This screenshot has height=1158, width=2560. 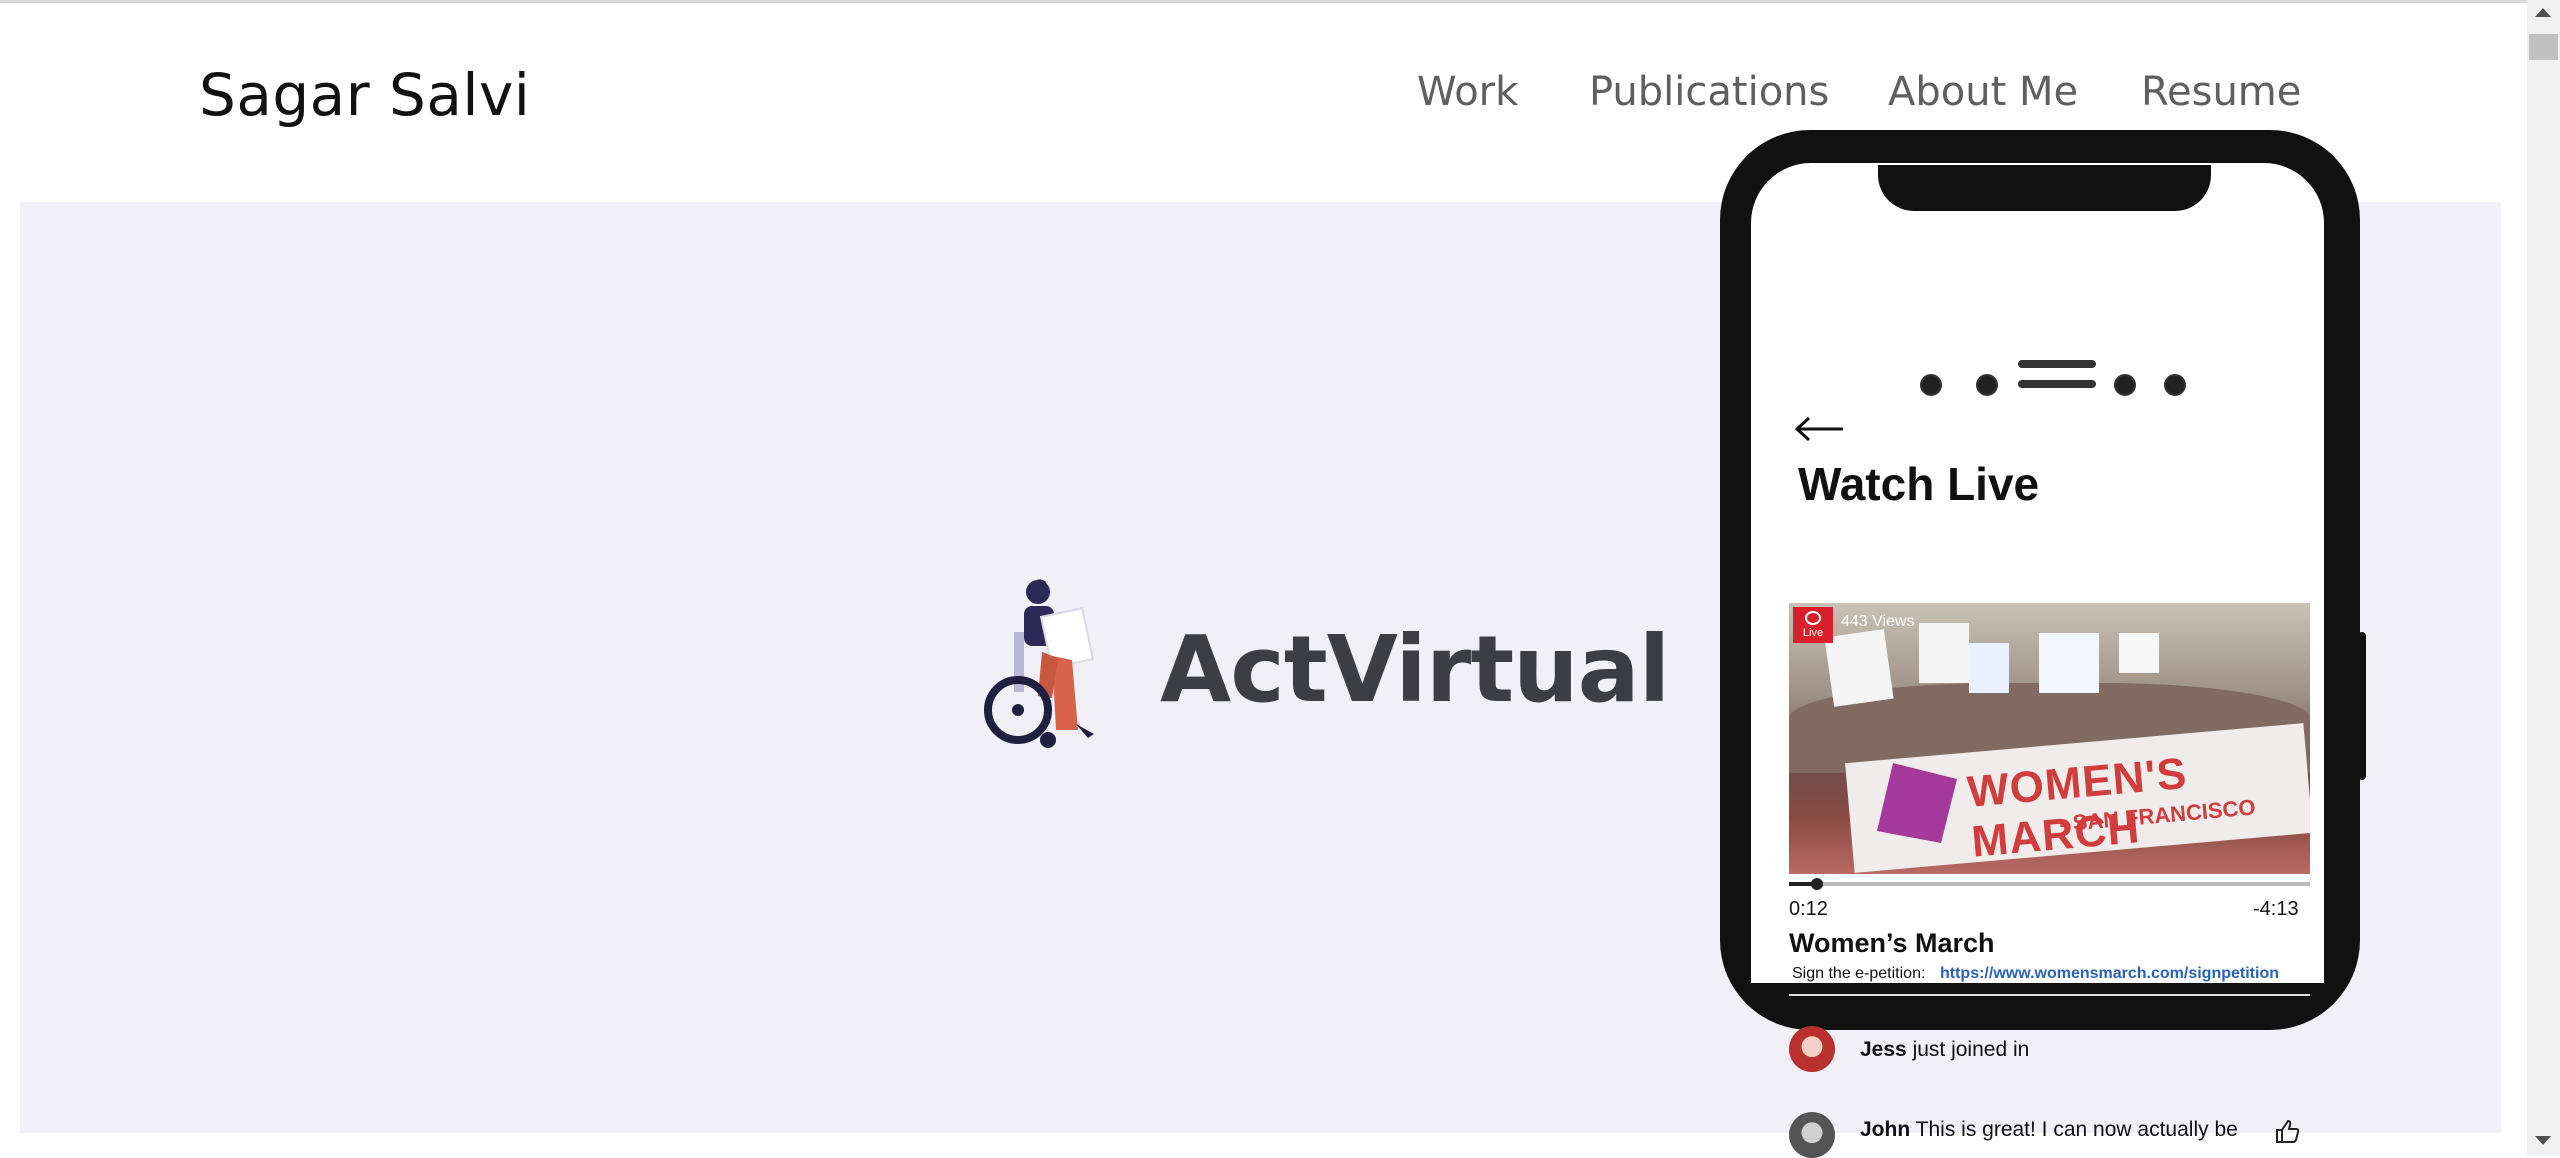 I want to click on notch-speaker, so click(x=2057, y=364).